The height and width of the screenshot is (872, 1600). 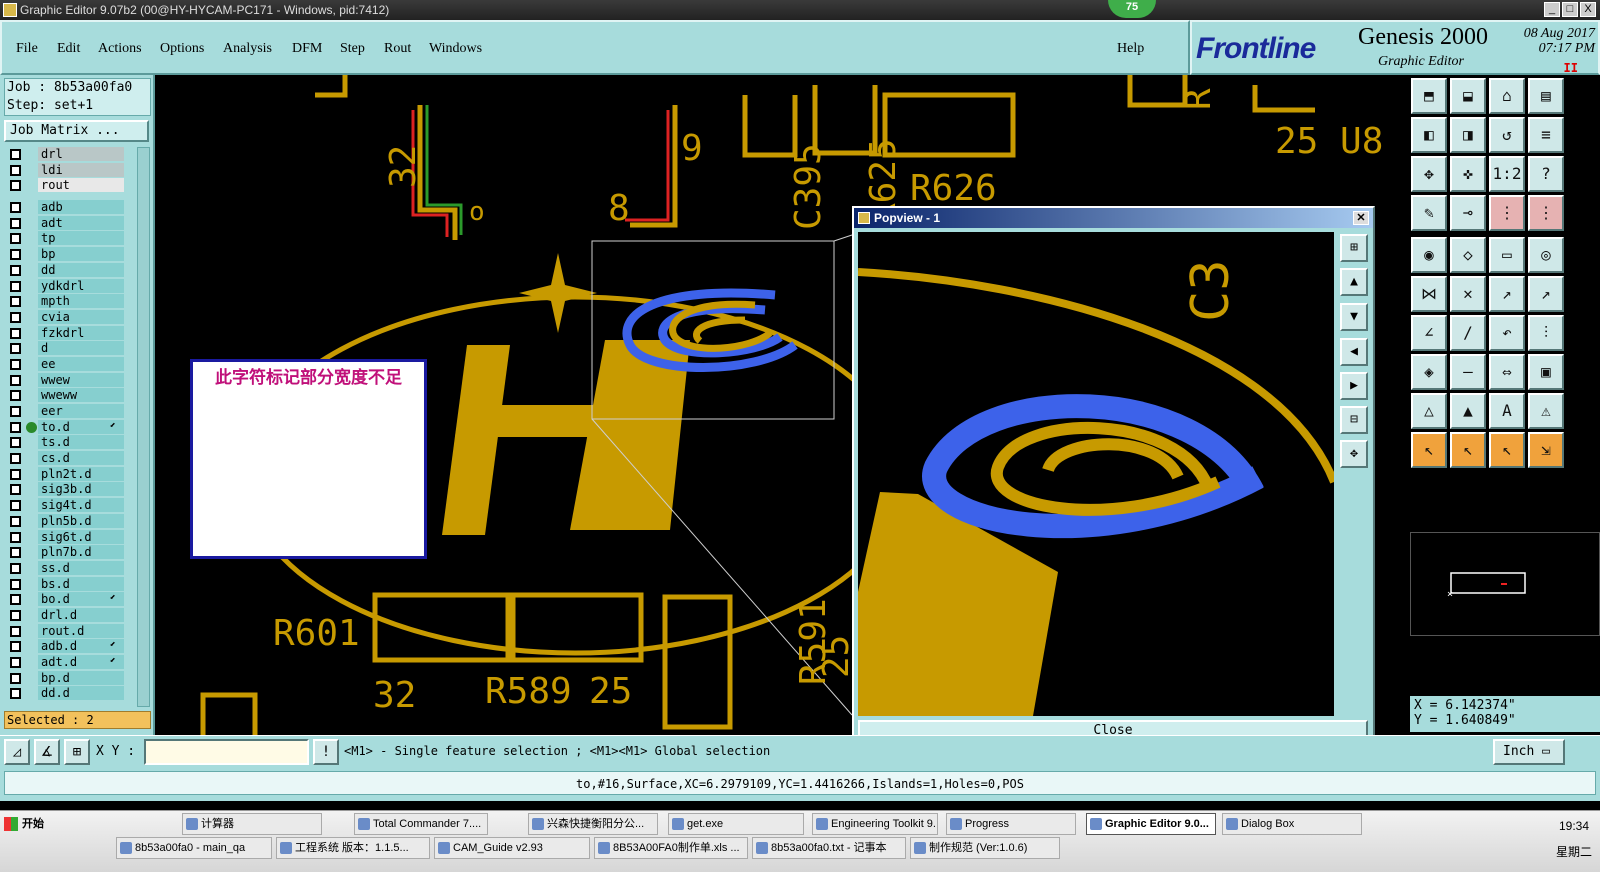 I want to click on layer-row: adb.d ⬋, so click(x=69, y=647).